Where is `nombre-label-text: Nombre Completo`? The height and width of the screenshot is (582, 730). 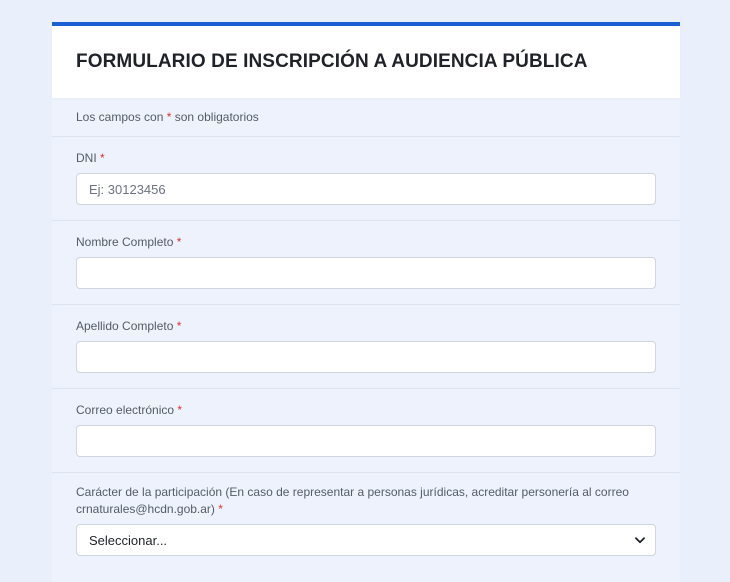 nombre-label-text: Nombre Completo is located at coordinates (125, 242).